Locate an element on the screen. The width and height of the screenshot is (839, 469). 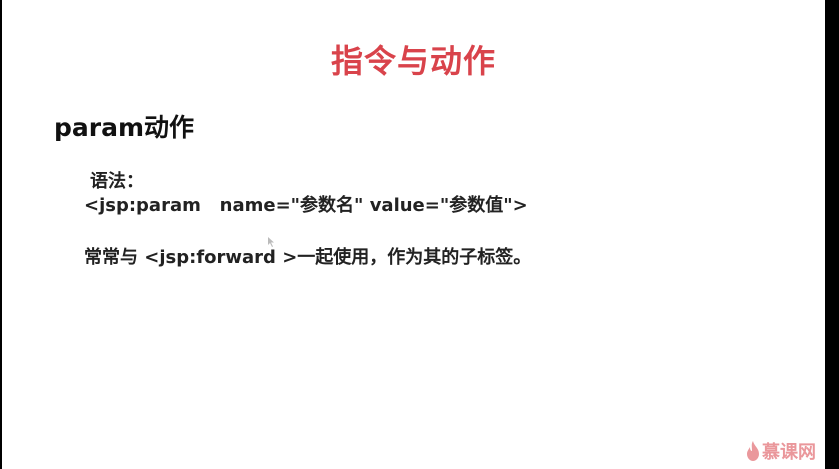
usage-text: 常常与 <jsp:forward >一起使用，作为其的子标签。 is located at coordinates (308, 257).